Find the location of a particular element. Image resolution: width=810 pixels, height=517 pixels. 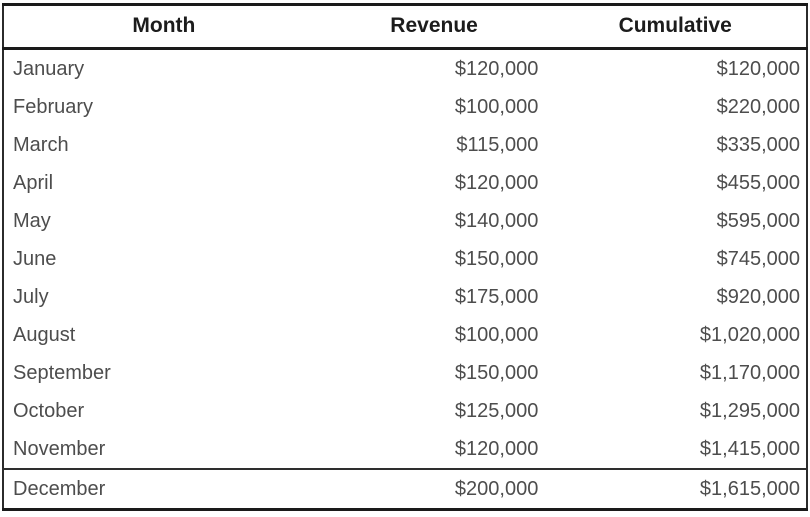

table-row: October $125,000 $1,295,000 is located at coordinates (405, 411).